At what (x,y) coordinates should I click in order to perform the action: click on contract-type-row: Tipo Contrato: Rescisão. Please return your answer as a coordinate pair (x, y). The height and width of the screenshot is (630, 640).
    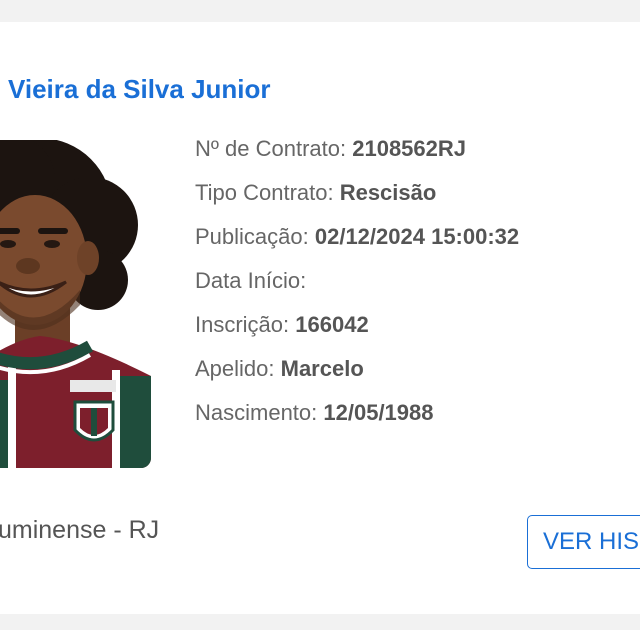
    Looking at the image, I should click on (357, 200).